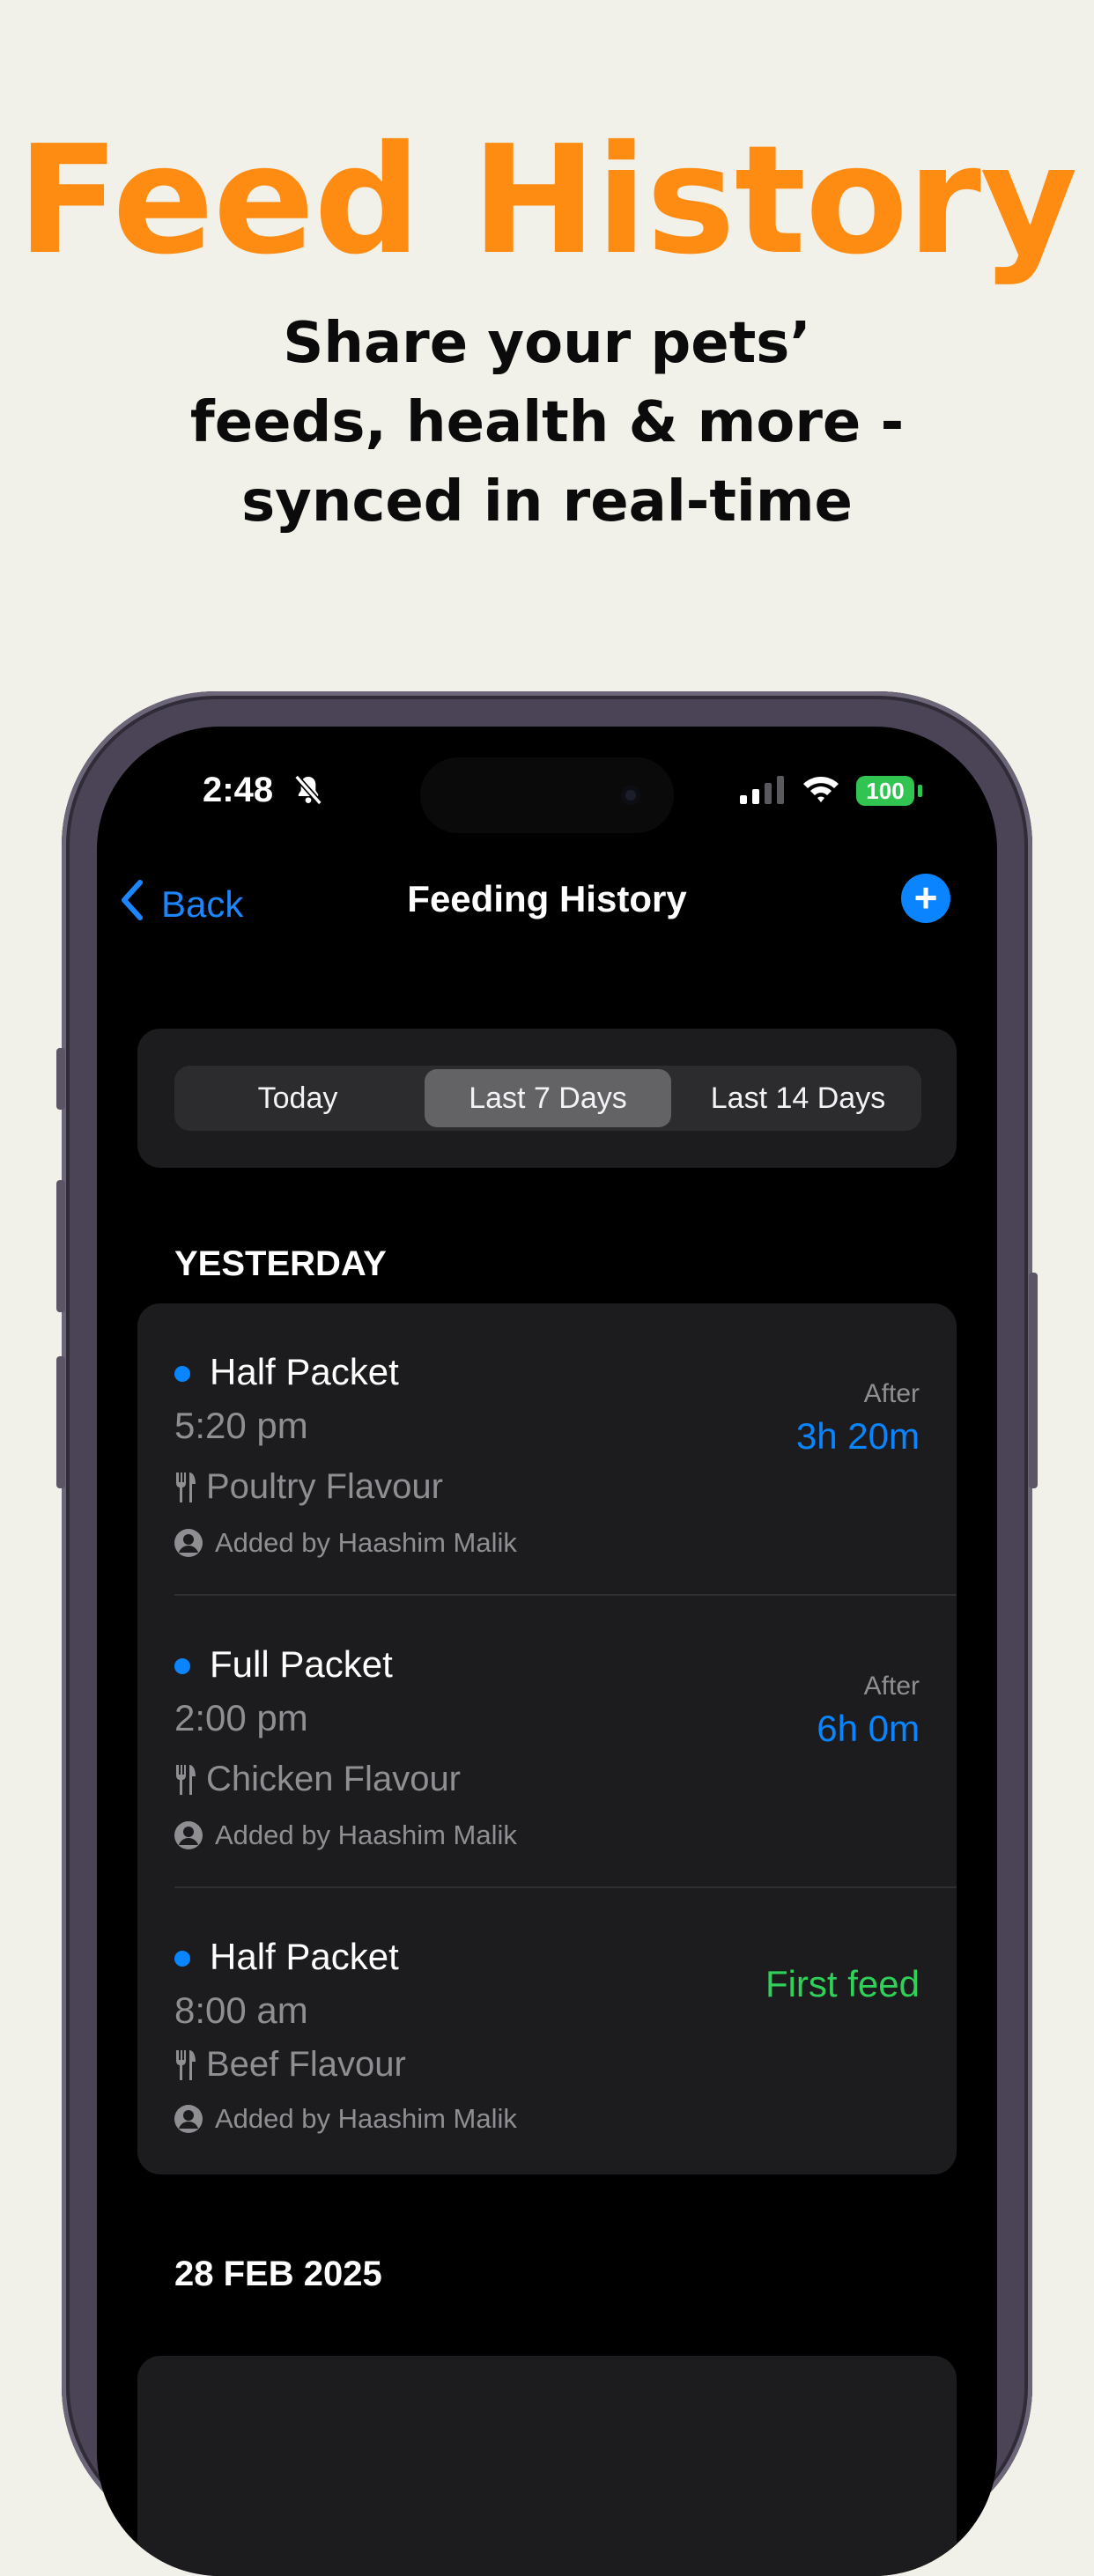 This screenshot has width=1094, height=2576. I want to click on page-title: Feeding History, so click(547, 898).